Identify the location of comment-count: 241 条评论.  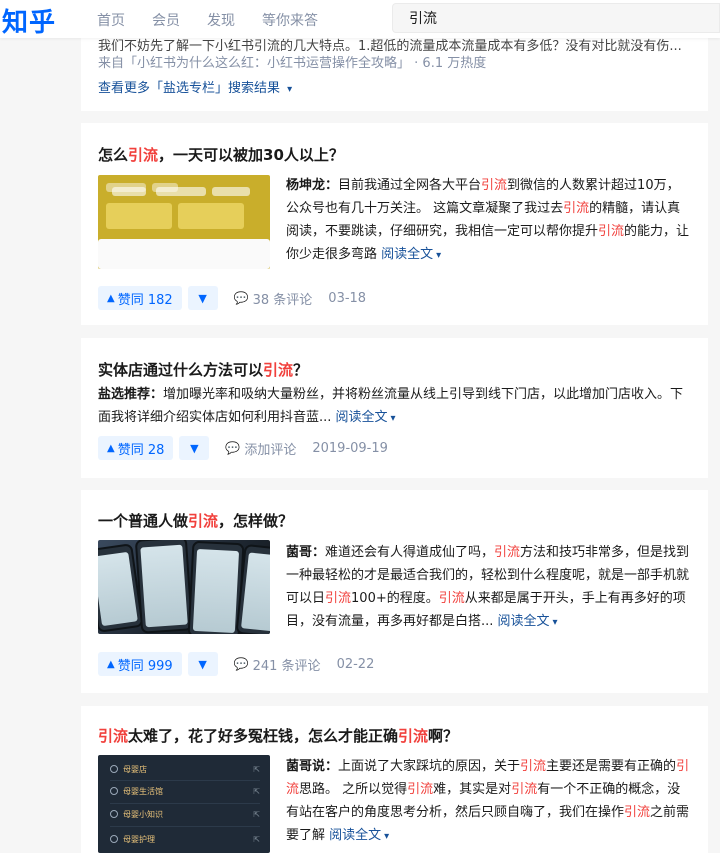
(286, 666).